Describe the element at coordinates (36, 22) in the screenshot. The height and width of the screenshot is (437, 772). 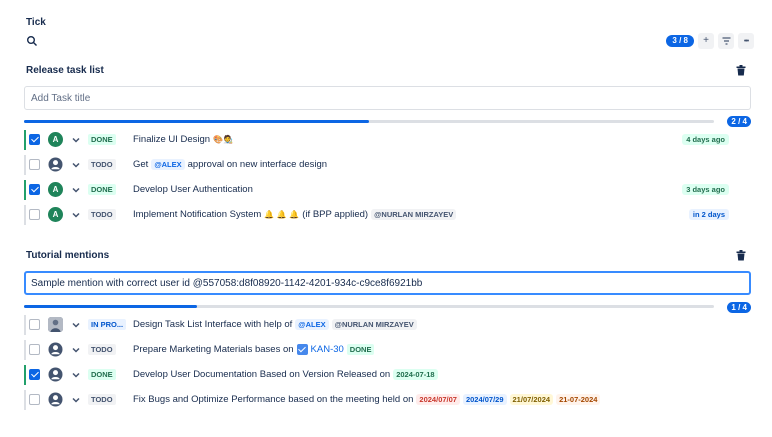
I see `app-title: Tick` at that location.